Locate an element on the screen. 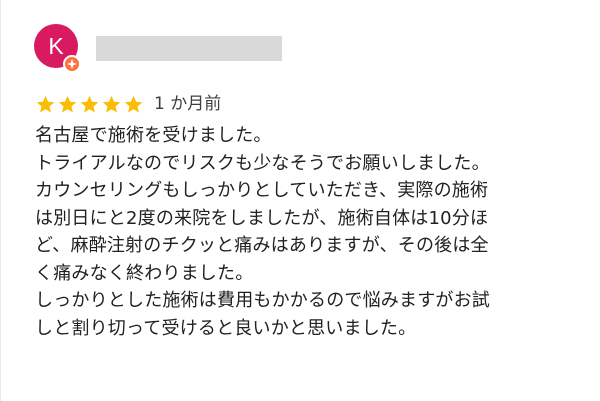 Image resolution: width=600 pixels, height=401 pixels. review-text-line: く痛みなく終わりました。 is located at coordinates (144, 273).